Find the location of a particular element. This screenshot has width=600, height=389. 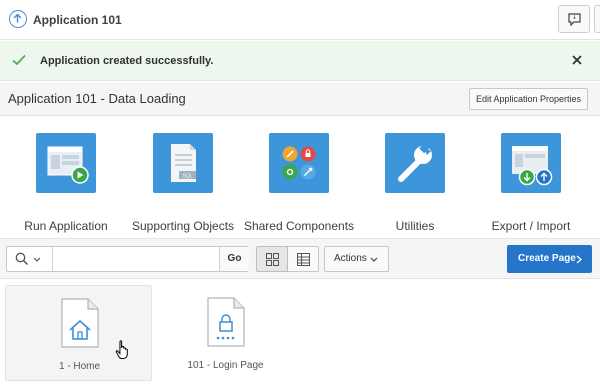

feedback-icon is located at coordinates (574, 20).